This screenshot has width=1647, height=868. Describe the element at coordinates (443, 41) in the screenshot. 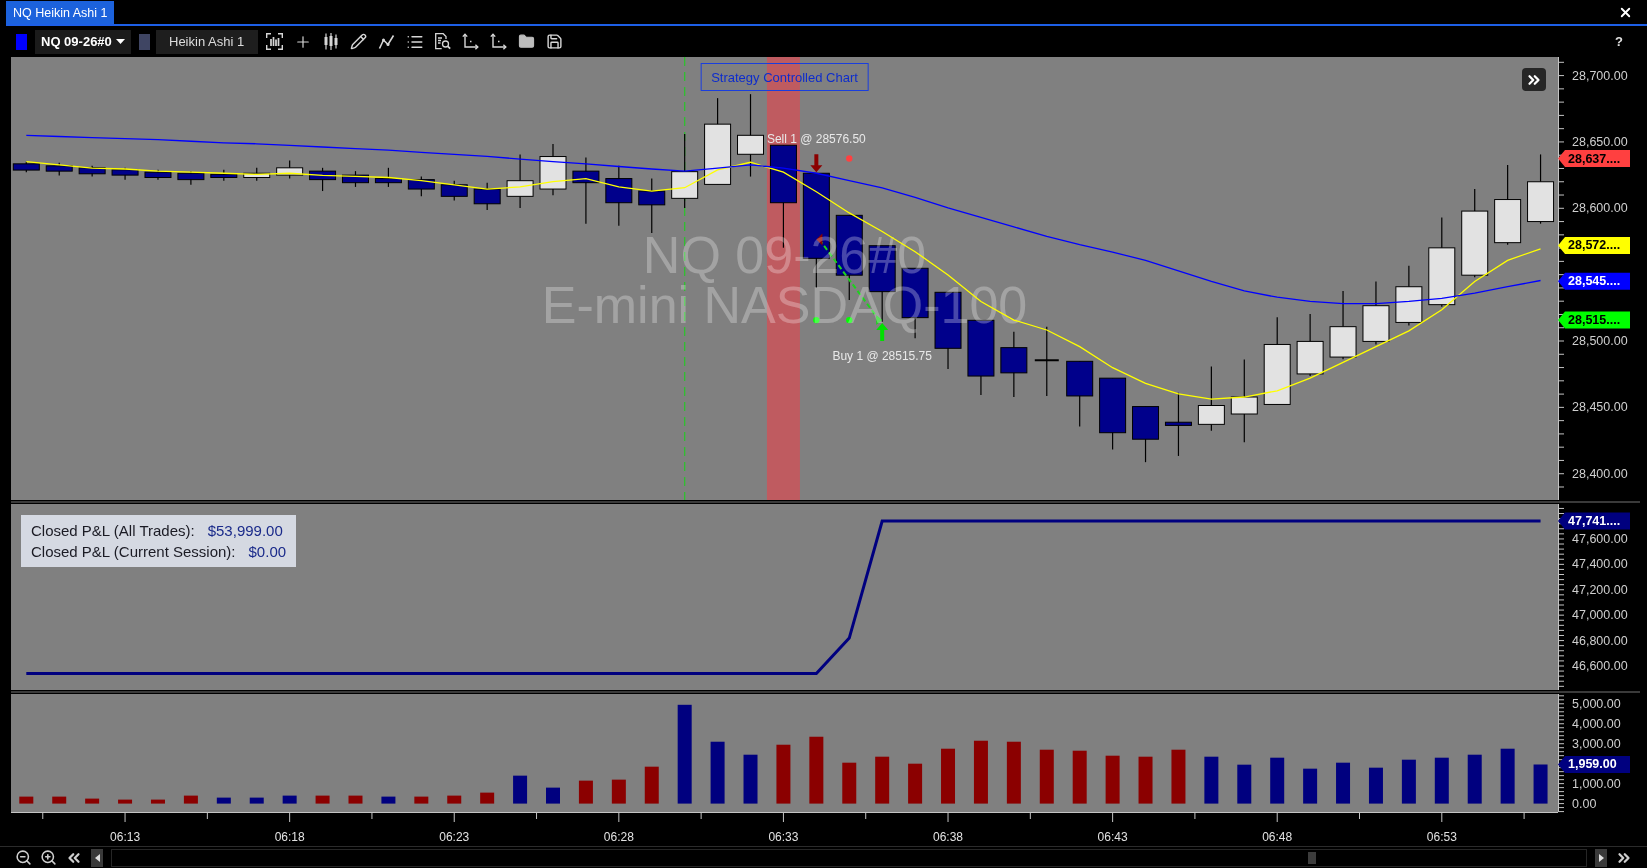

I see `document-search-icon` at that location.